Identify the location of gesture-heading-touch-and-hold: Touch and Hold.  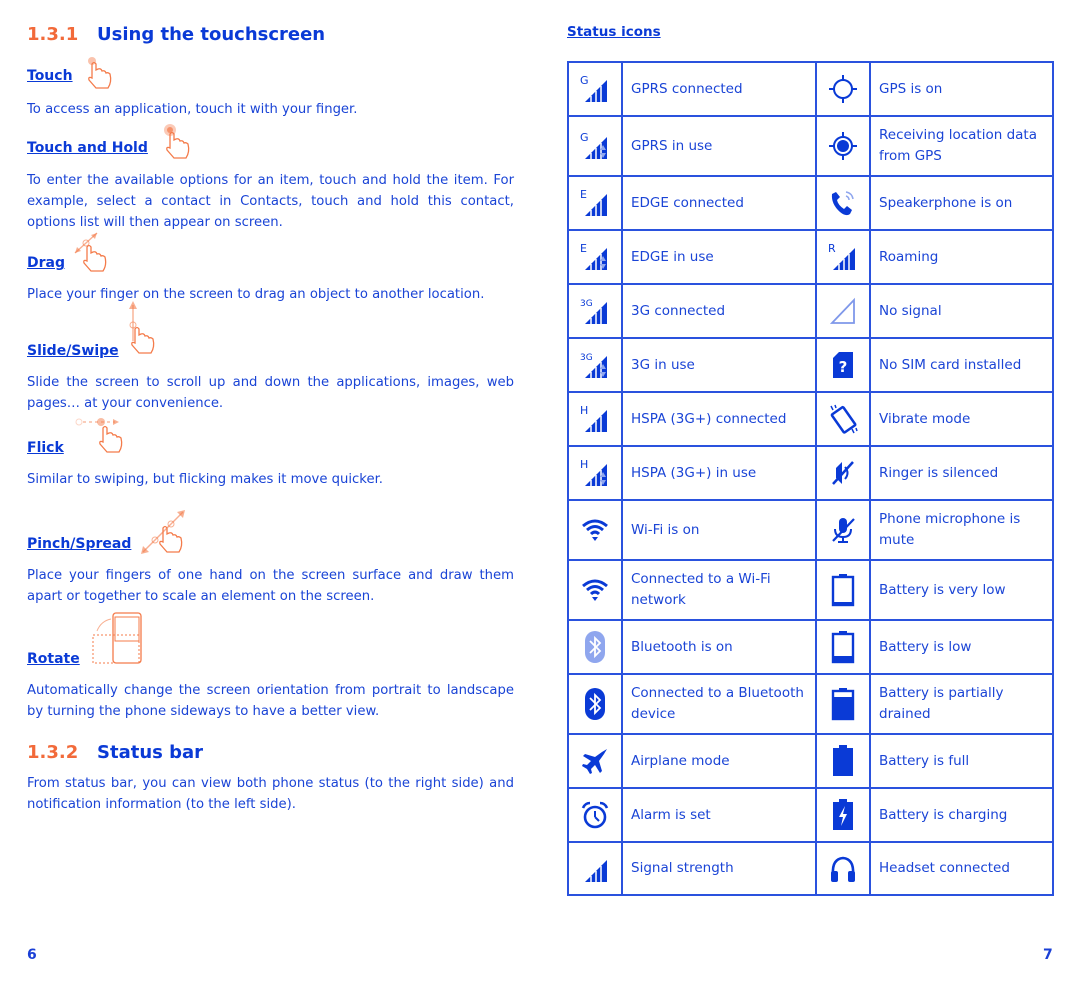
(87, 148).